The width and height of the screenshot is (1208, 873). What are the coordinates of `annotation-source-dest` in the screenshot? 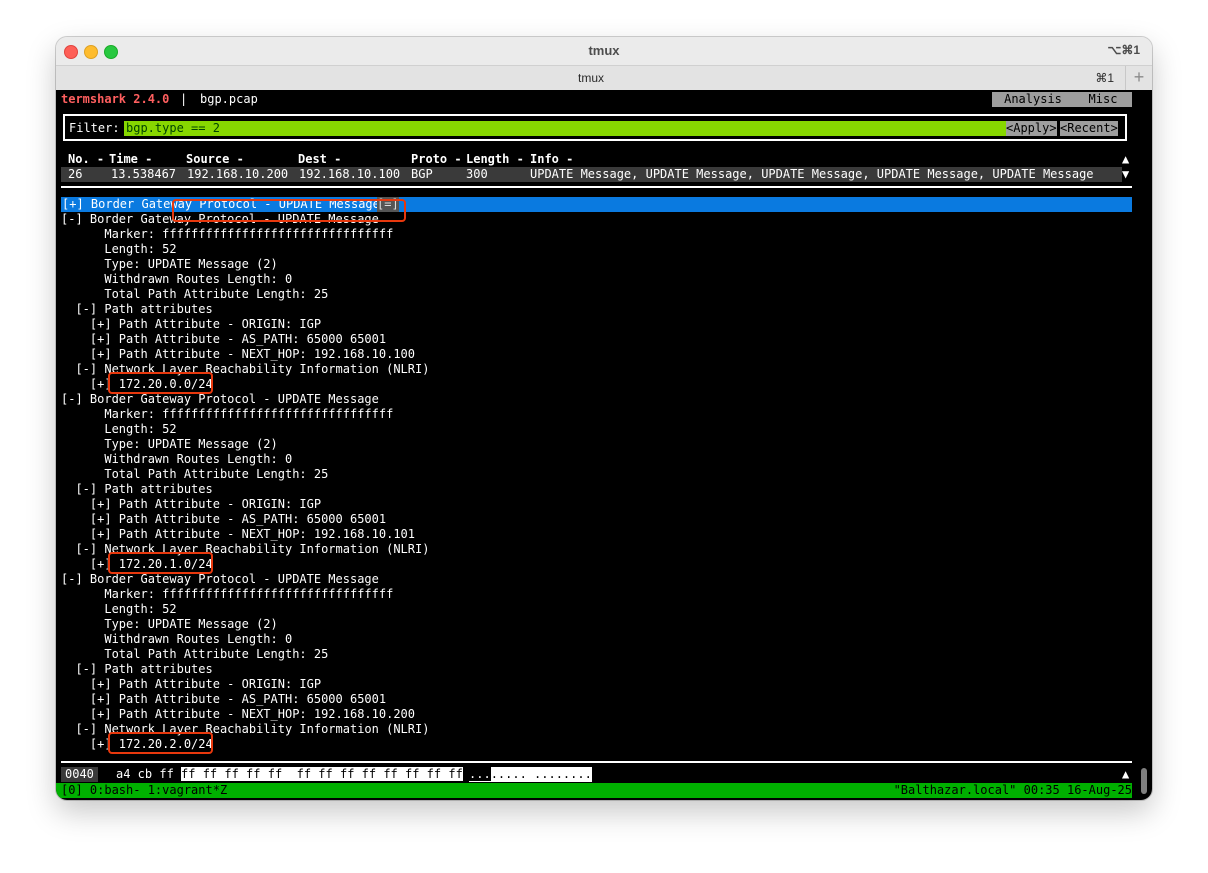 It's located at (289, 210).